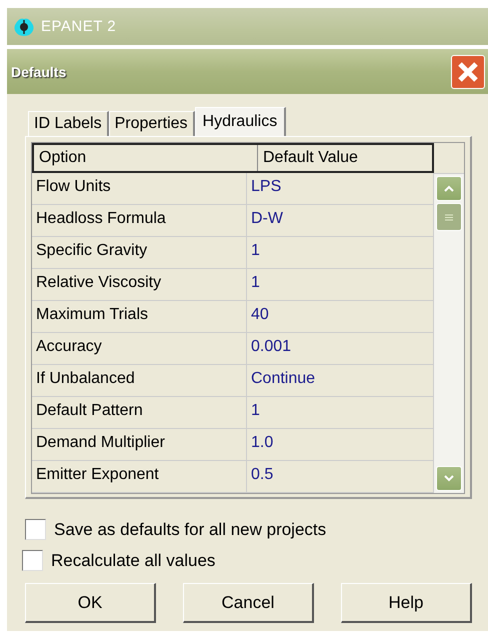  What do you see at coordinates (133, 560) in the screenshot?
I see `checkbox-label: Recalculate all values` at bounding box center [133, 560].